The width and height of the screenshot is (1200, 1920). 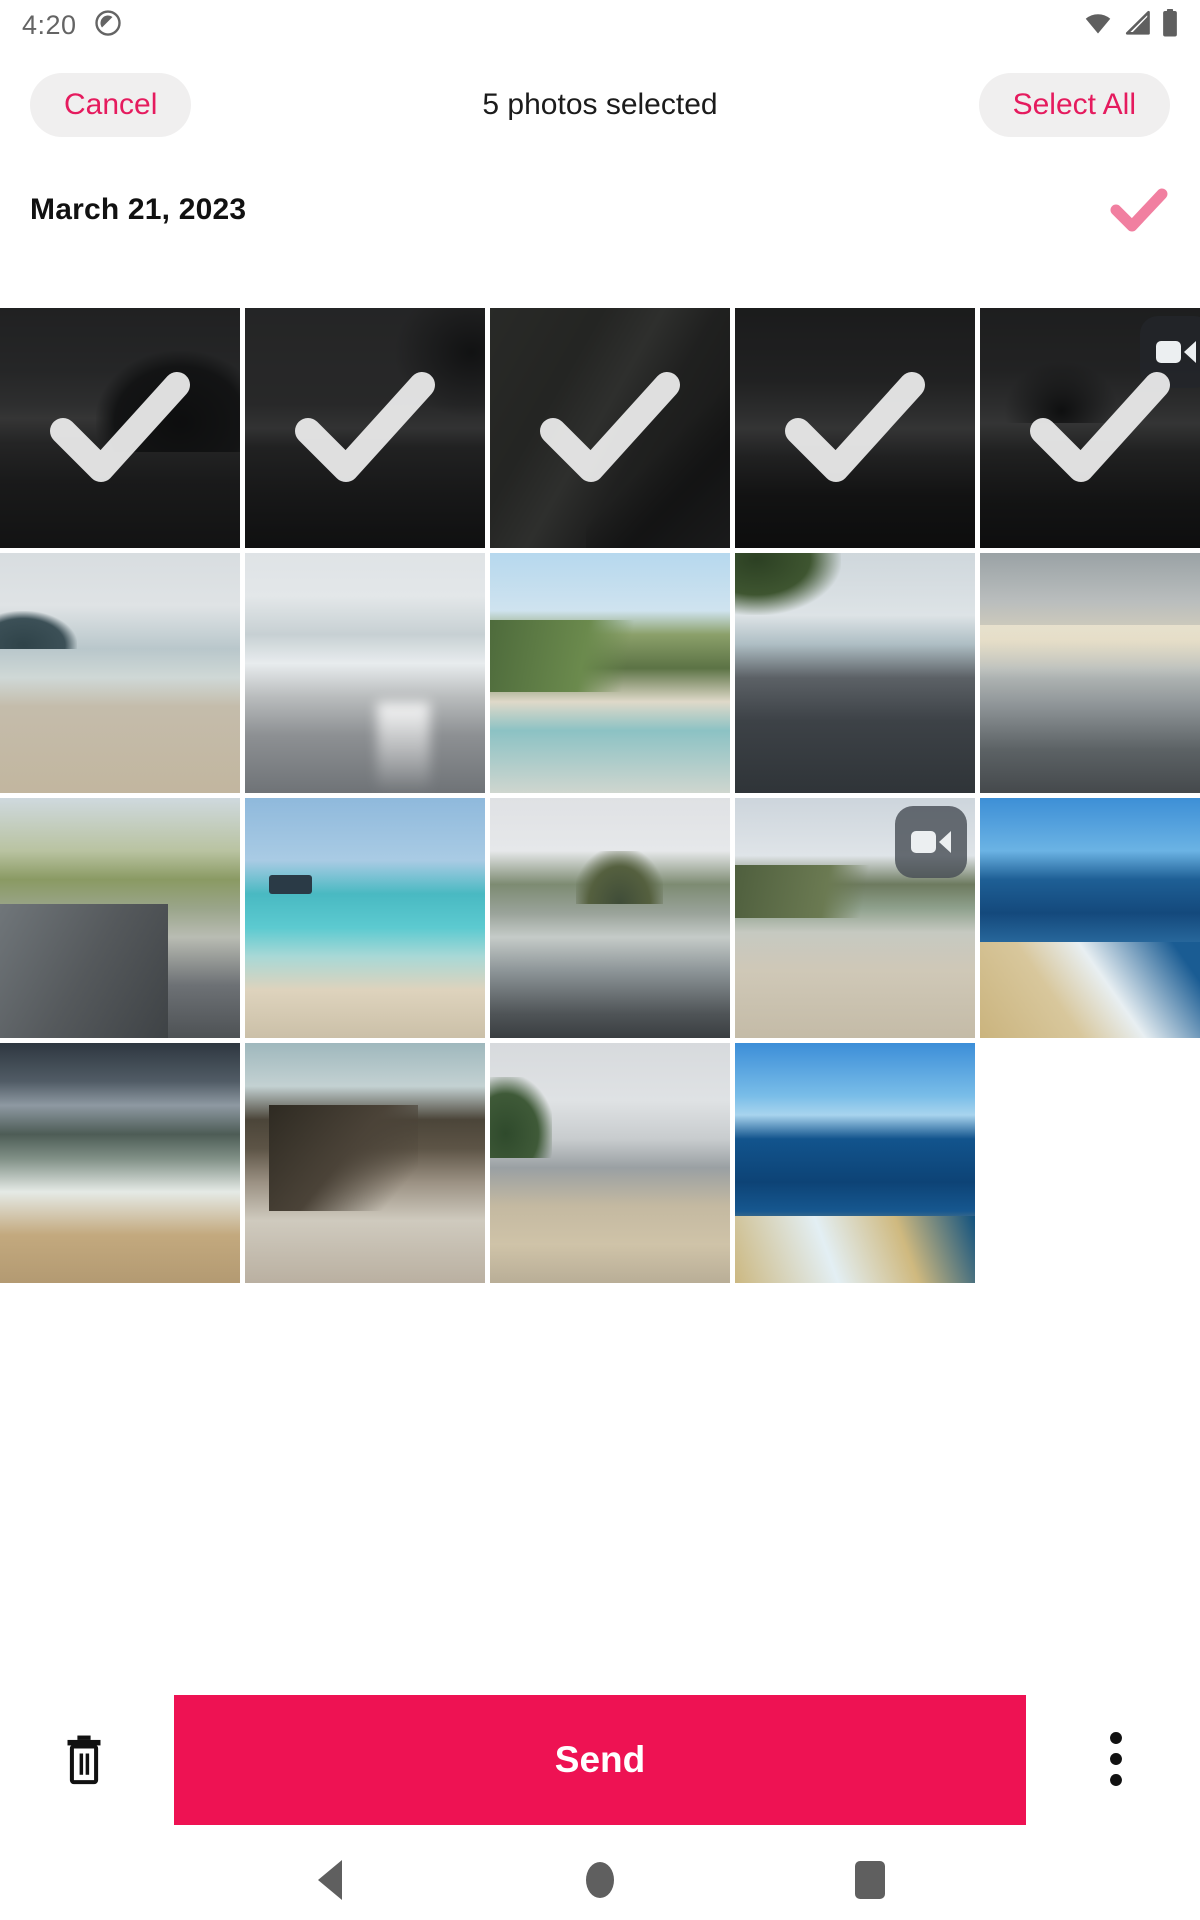 What do you see at coordinates (600, 105) in the screenshot?
I see `selection-app-bar: Cancel 5 photos selected Select All` at bounding box center [600, 105].